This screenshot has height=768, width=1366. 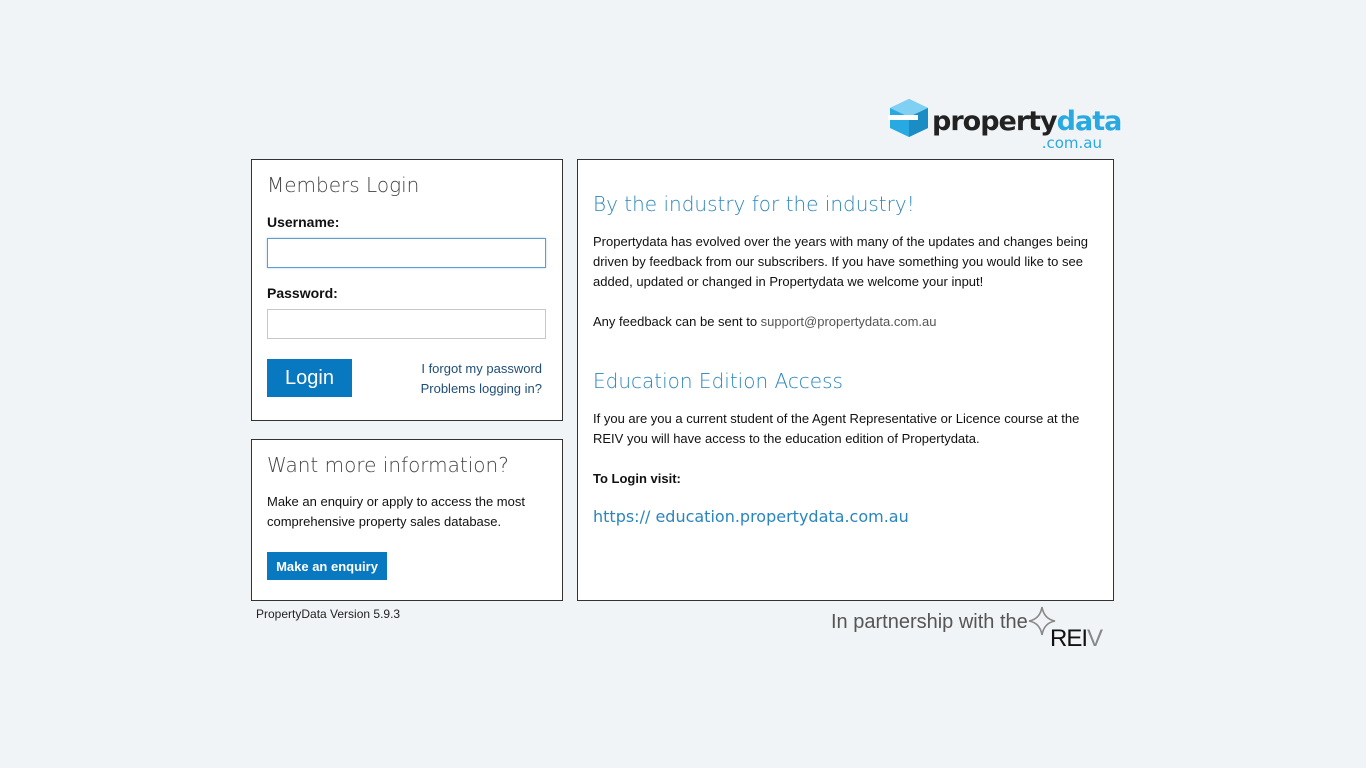 I want to click on reiv-end: V, so click(x=1095, y=638).